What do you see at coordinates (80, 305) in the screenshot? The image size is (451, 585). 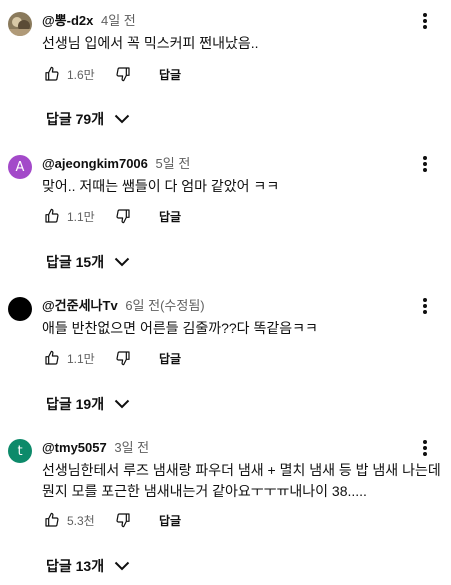 I see `author-name: @건준세나Tv` at bounding box center [80, 305].